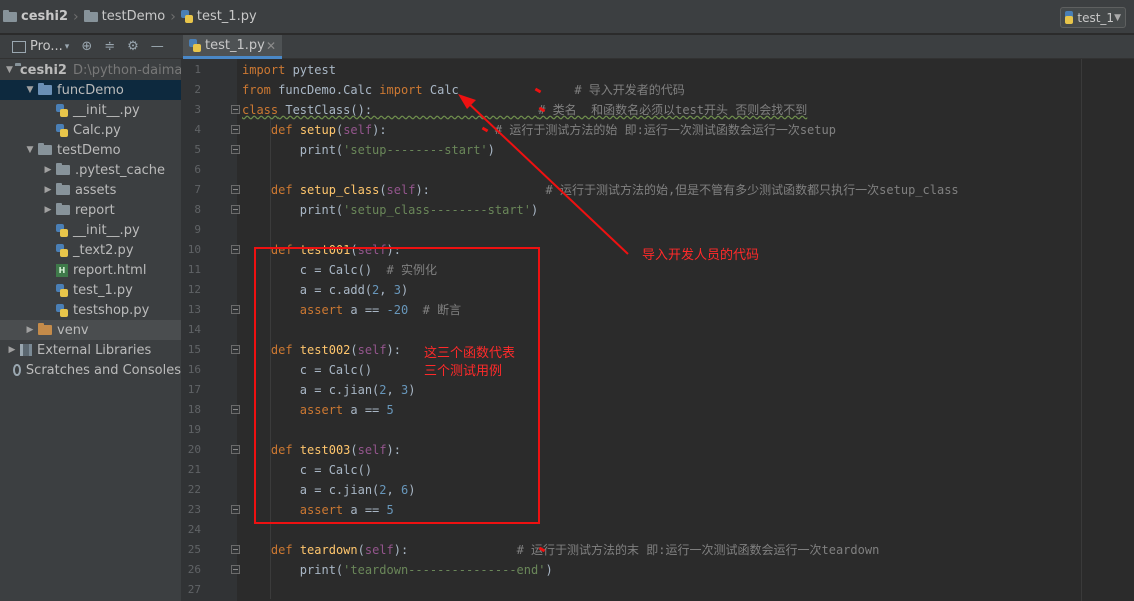  Describe the element at coordinates (157, 46) in the screenshot. I see `hide-icon: —` at that location.